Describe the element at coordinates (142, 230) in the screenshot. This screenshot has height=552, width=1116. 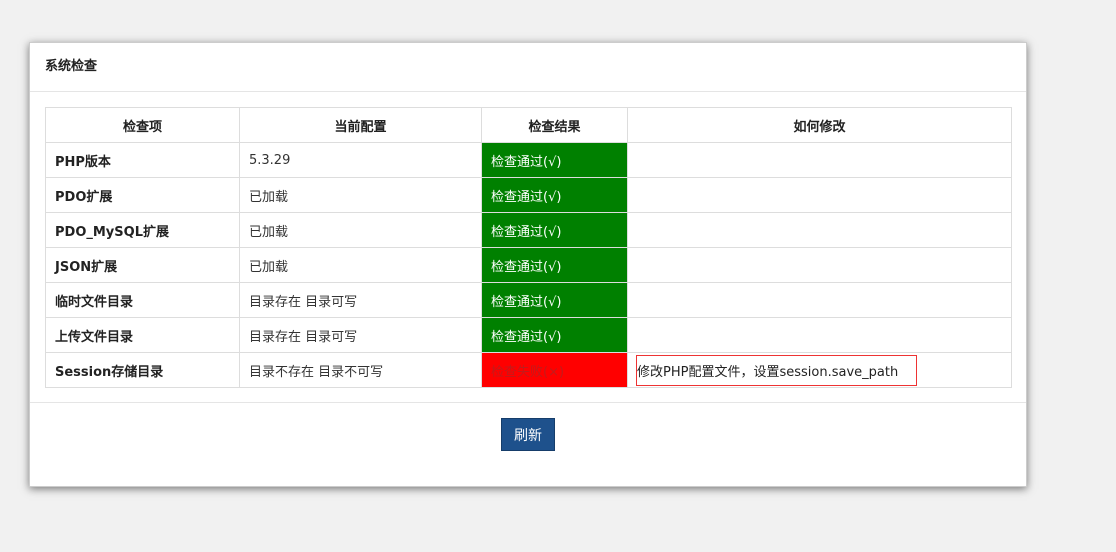
I see `check-item: PDO_MySQL扩展` at that location.